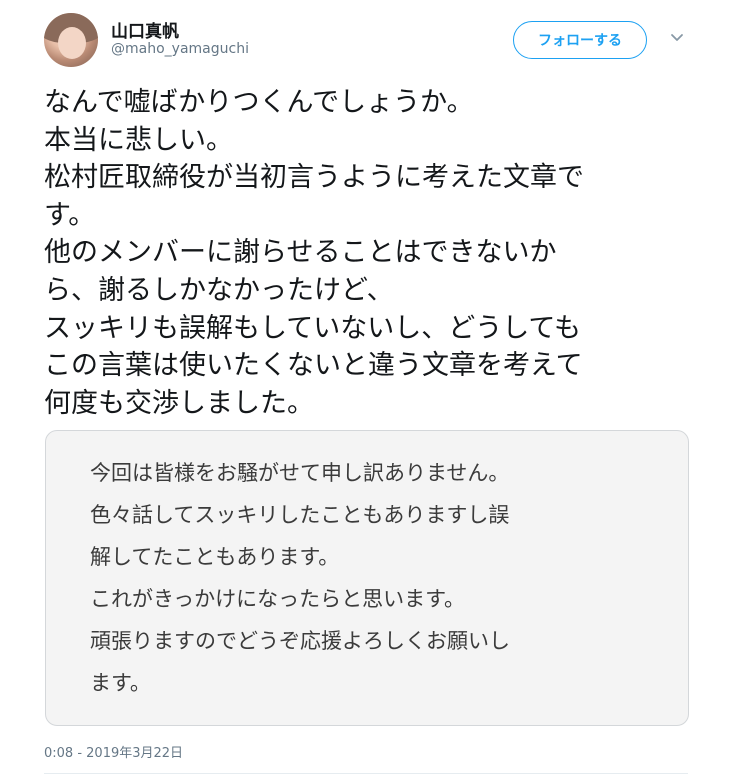 The image size is (732, 780). I want to click on image-text-line: 今回は皆様をお騒がせて申し訳ありません。, so click(300, 473).